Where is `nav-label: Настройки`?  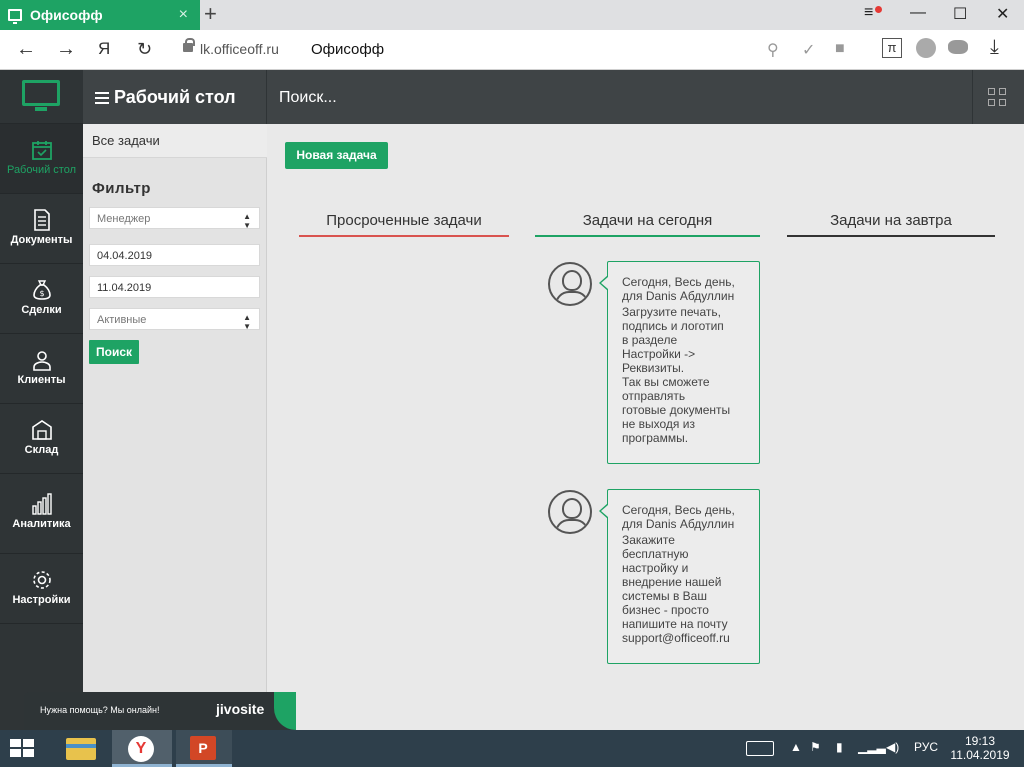 nav-label: Настройки is located at coordinates (41, 600).